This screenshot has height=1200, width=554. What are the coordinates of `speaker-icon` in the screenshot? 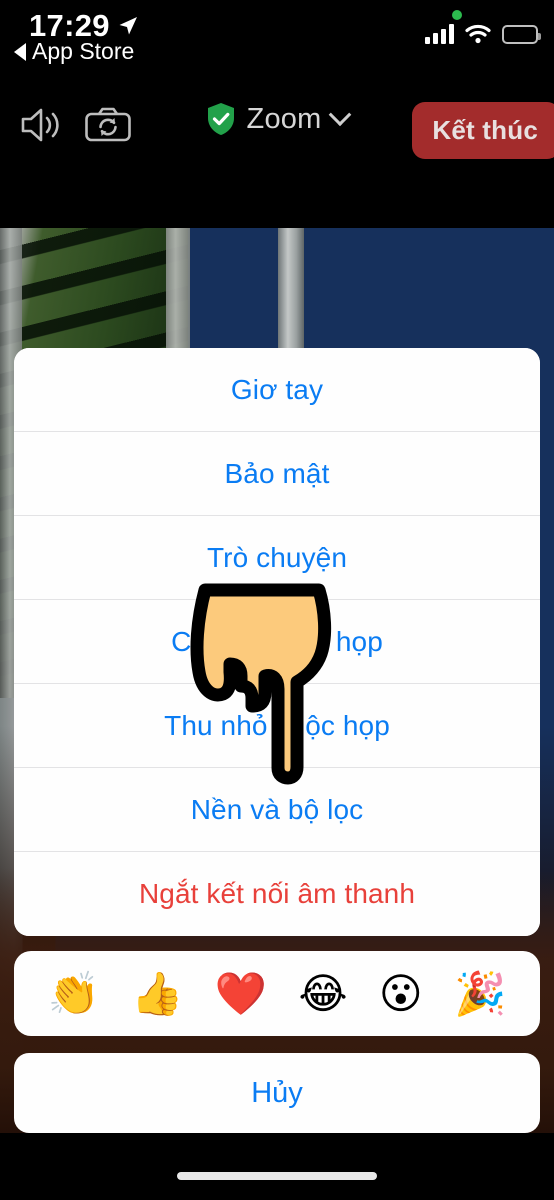 It's located at (42, 125).